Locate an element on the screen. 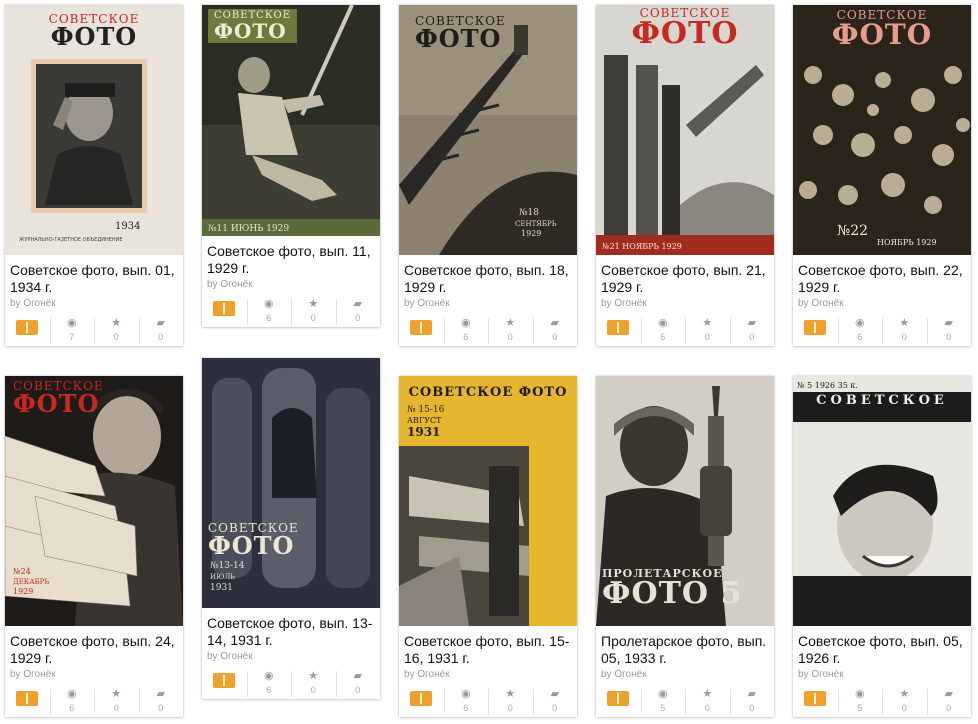 This screenshot has width=978, height=724. svg-text: 1931 is located at coordinates (423, 432).